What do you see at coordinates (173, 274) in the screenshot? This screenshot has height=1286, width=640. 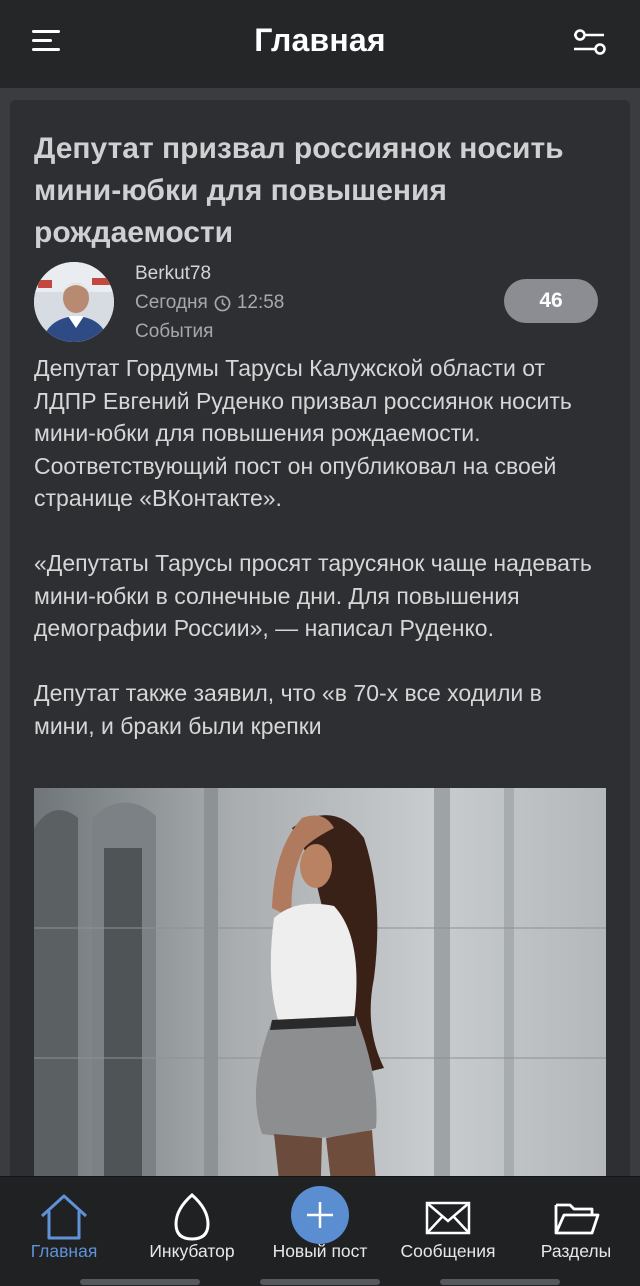 I see `author-name: Berkut78` at bounding box center [173, 274].